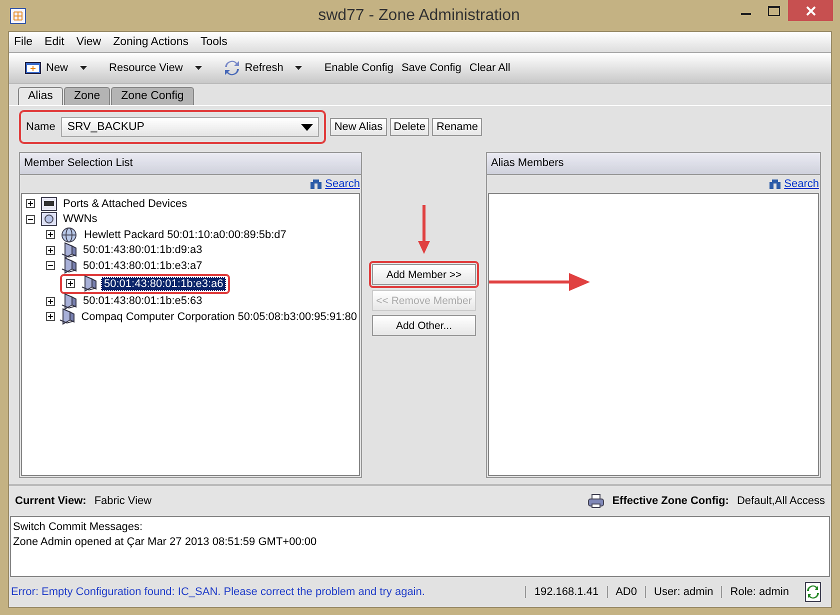 This screenshot has height=615, width=840. What do you see at coordinates (670, 501) in the screenshot?
I see `field-label: Effective Zone Config:` at bounding box center [670, 501].